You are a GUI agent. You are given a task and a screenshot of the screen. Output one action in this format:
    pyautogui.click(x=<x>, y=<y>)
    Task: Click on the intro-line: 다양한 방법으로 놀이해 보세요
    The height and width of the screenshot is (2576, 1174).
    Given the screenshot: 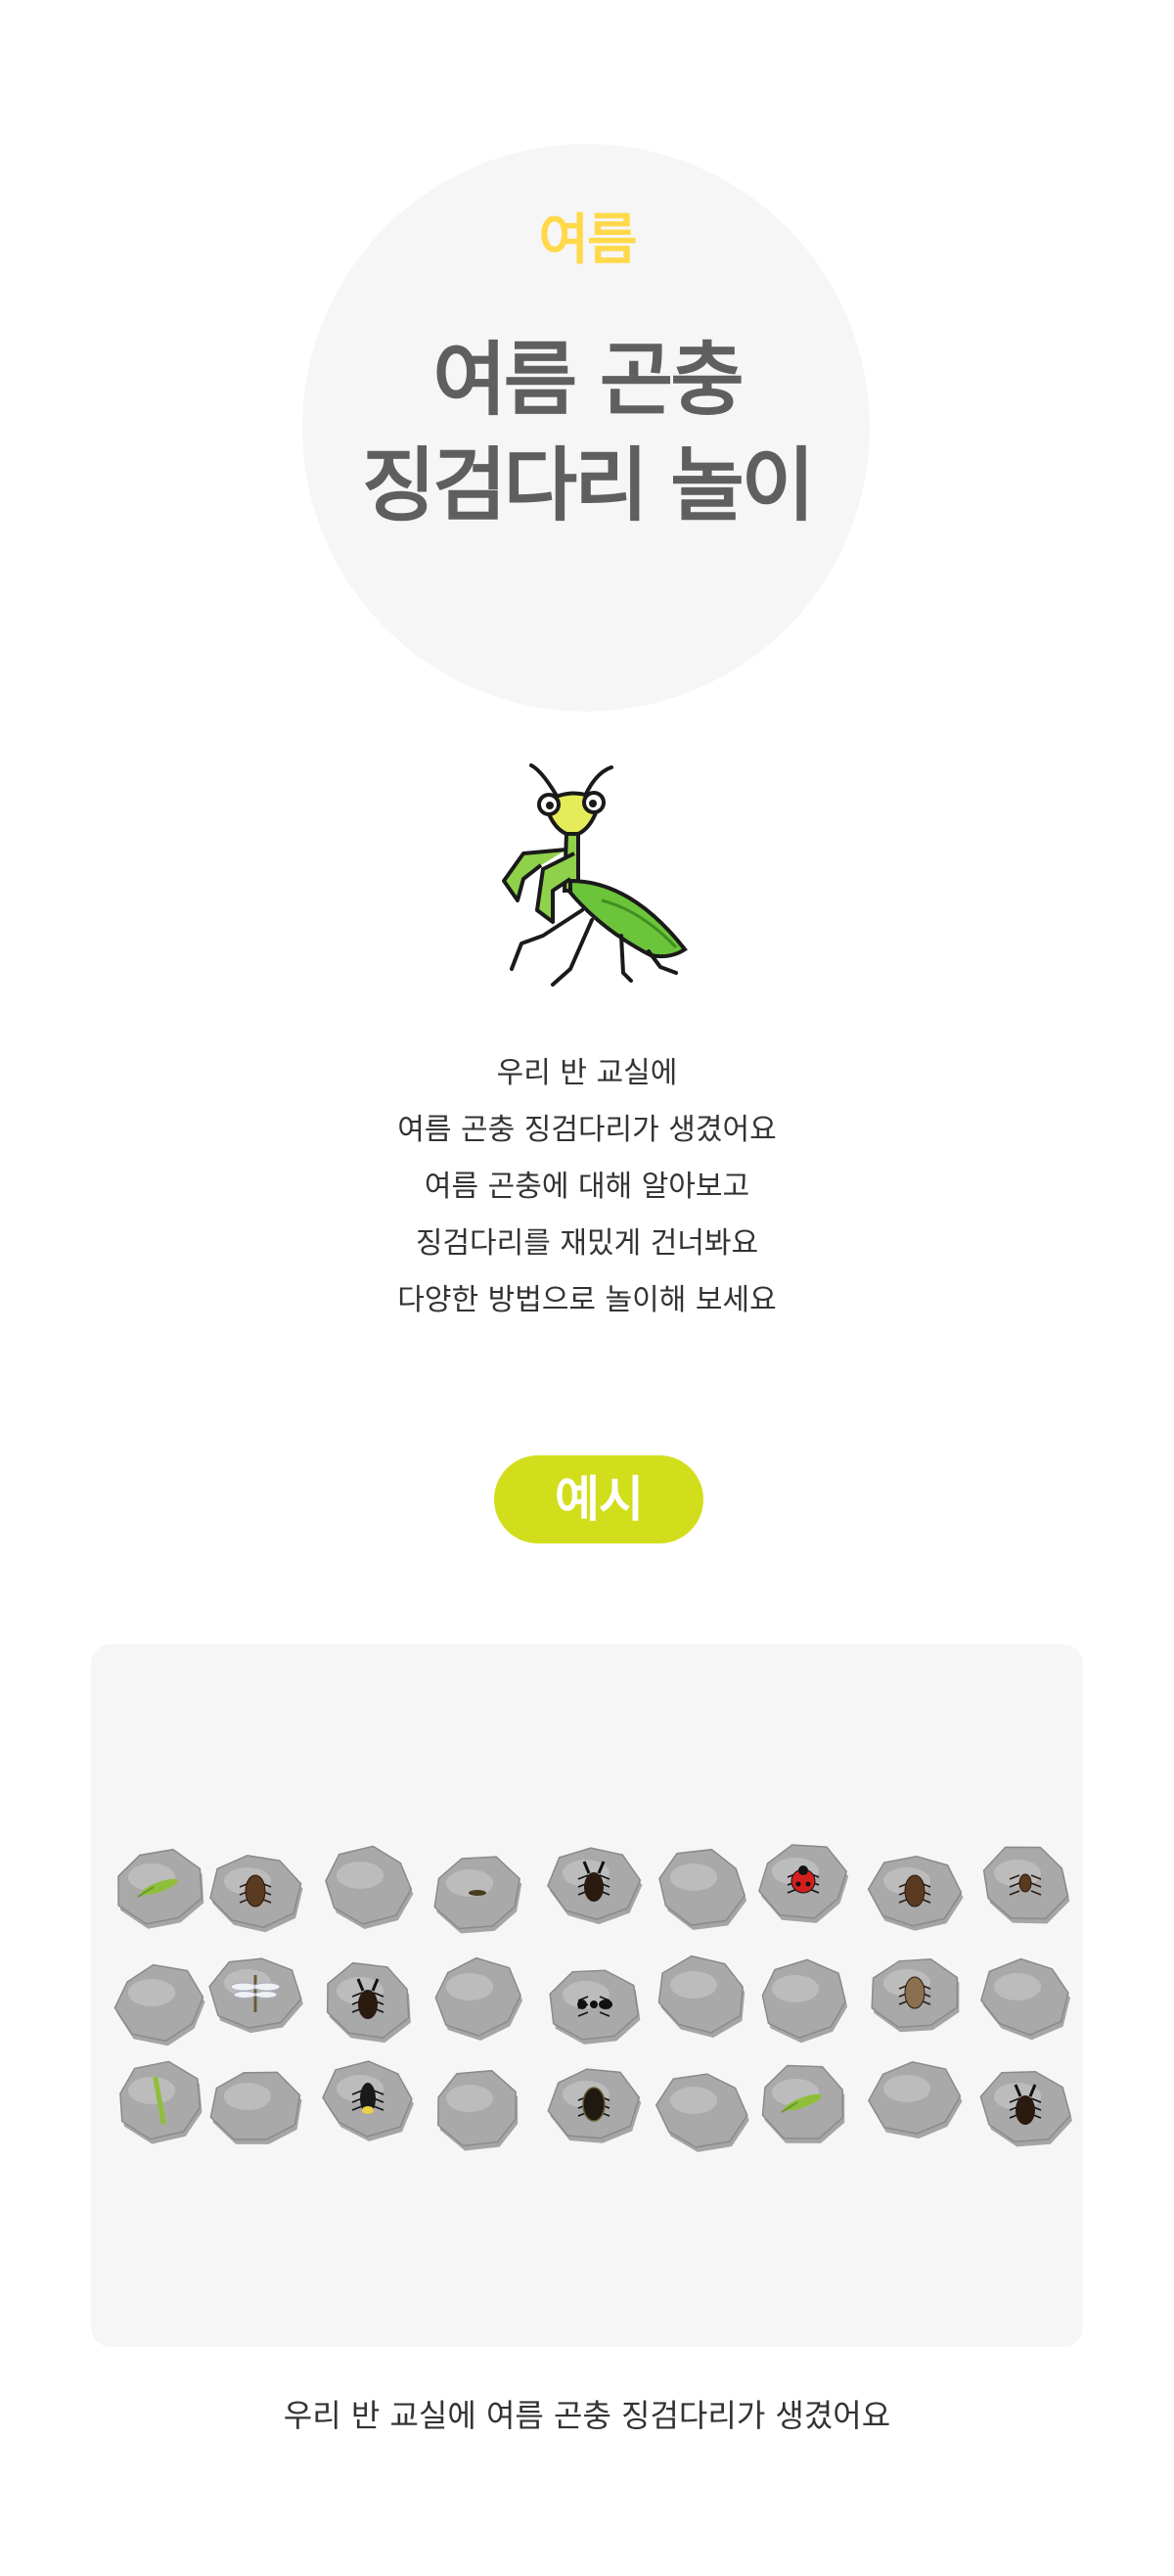 What is the action you would take?
    pyautogui.click(x=587, y=1300)
    